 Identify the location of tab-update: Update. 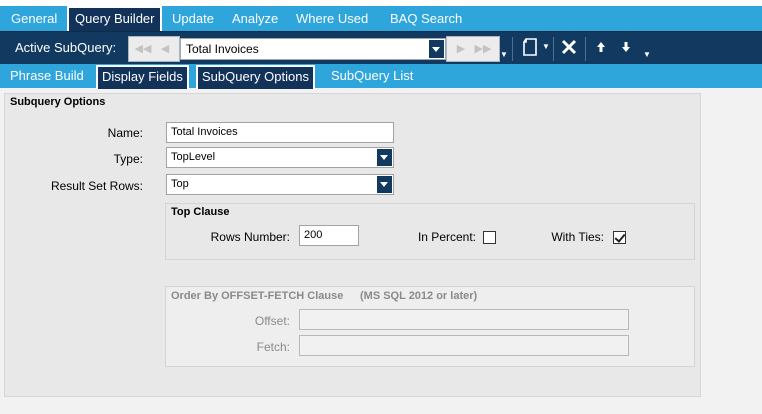
(193, 18).